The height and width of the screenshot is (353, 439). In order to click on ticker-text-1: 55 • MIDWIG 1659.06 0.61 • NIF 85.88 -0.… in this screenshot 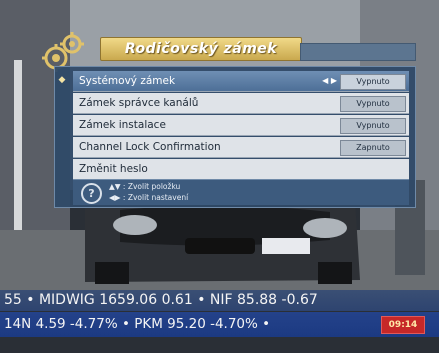, I will do `click(161, 300)`.